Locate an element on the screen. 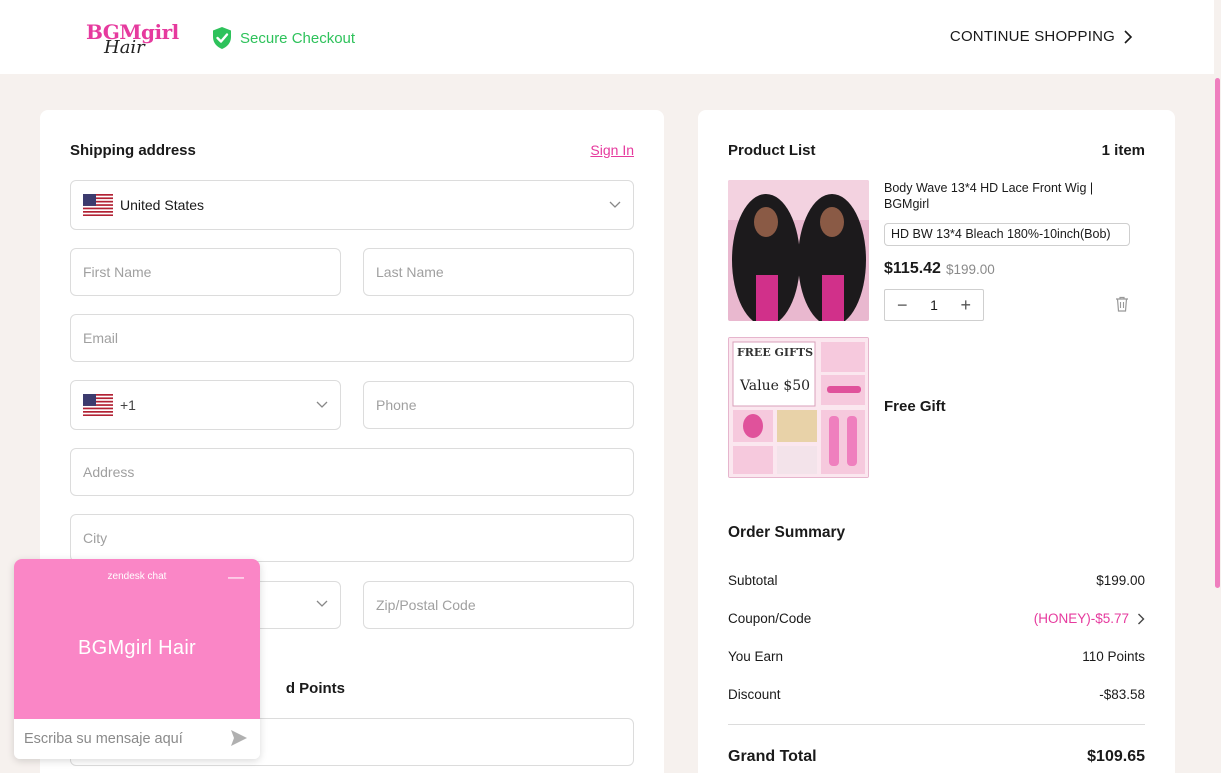  shield-check-icon is located at coordinates (222, 38).